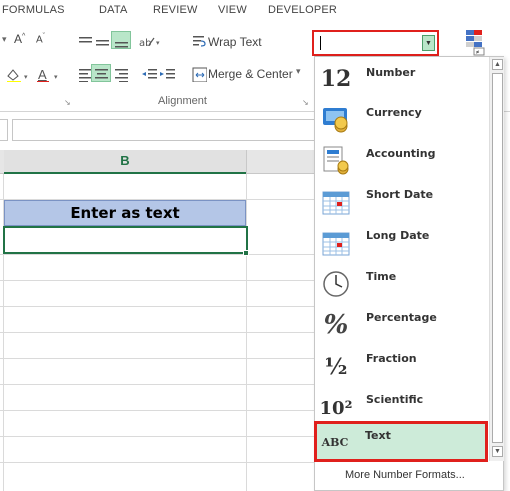  I want to click on format-option-time: Time, so click(402, 284).